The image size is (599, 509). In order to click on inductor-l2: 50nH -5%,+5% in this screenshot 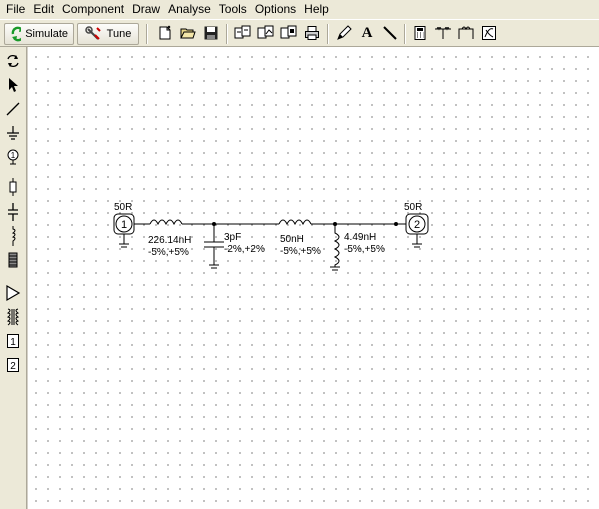, I will do `click(299, 238)`.